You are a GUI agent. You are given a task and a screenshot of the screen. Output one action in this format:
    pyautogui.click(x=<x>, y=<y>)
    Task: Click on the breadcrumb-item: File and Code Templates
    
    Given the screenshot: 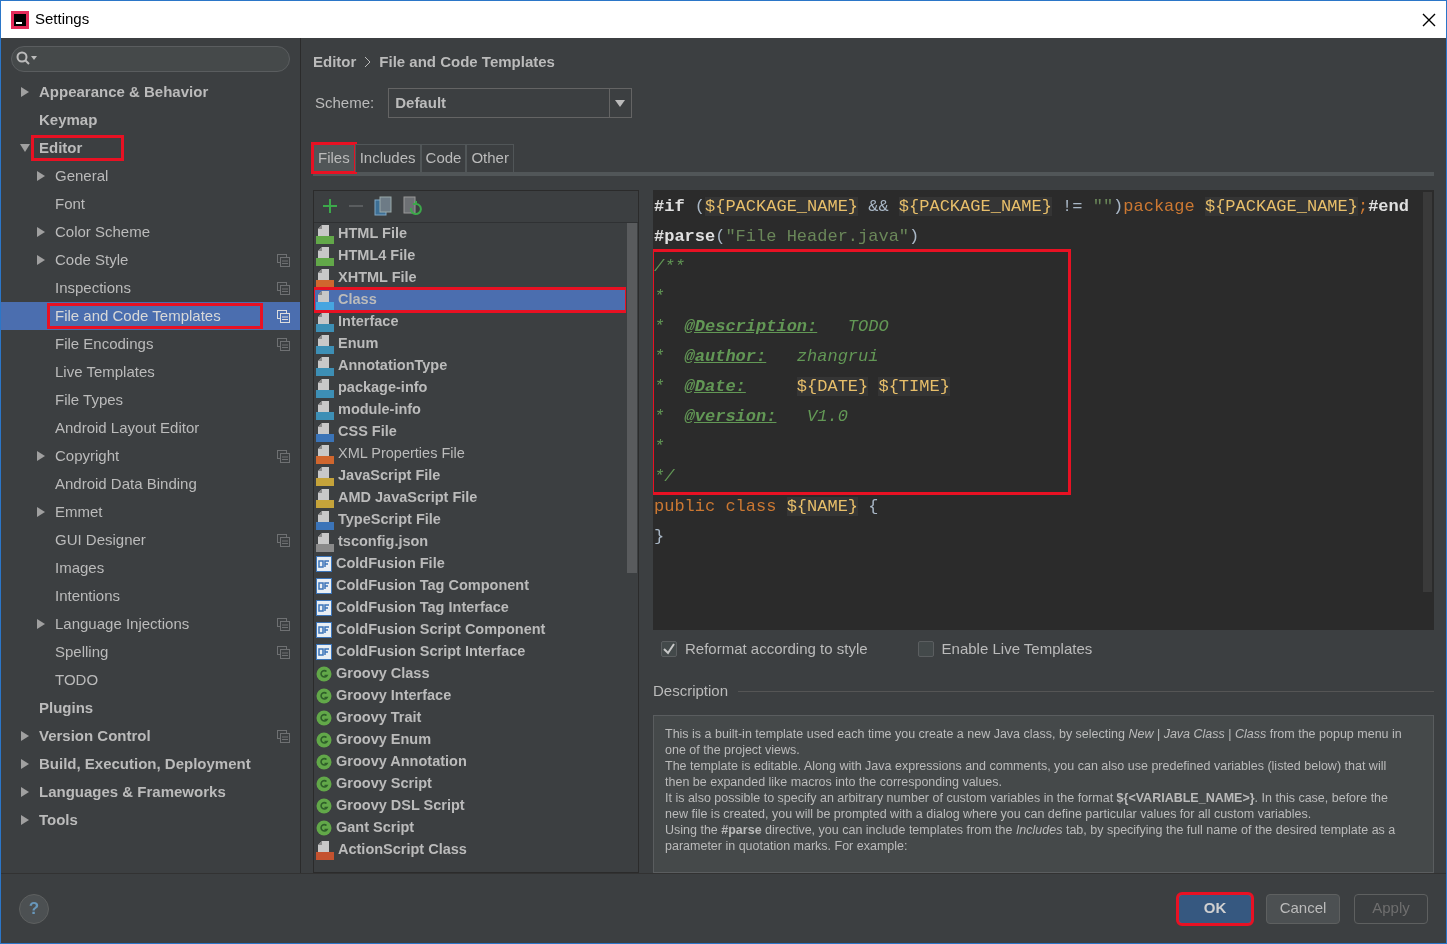 What is the action you would take?
    pyautogui.click(x=467, y=62)
    